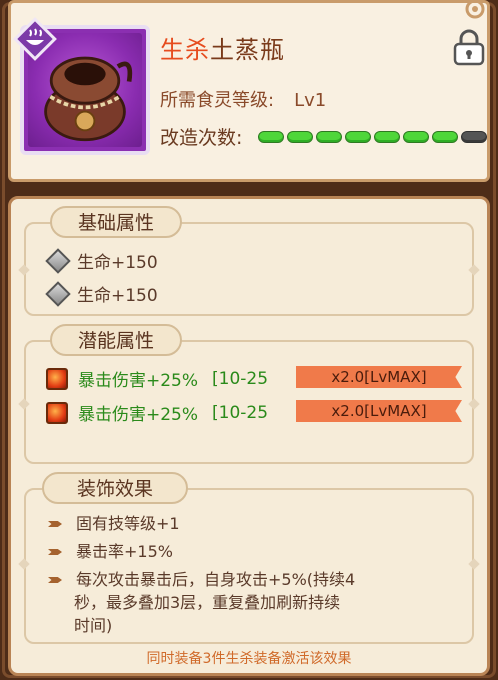  Describe the element at coordinates (469, 47) in the screenshot. I see `lock-icon` at that location.